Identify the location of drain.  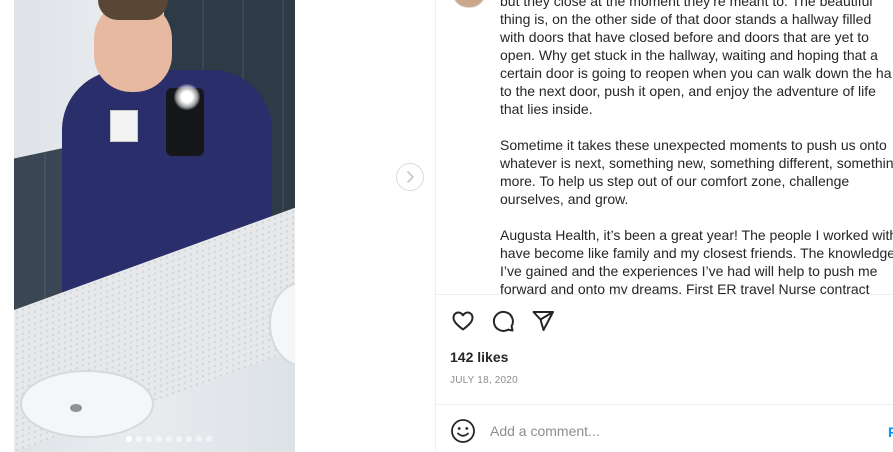
(76, 408).